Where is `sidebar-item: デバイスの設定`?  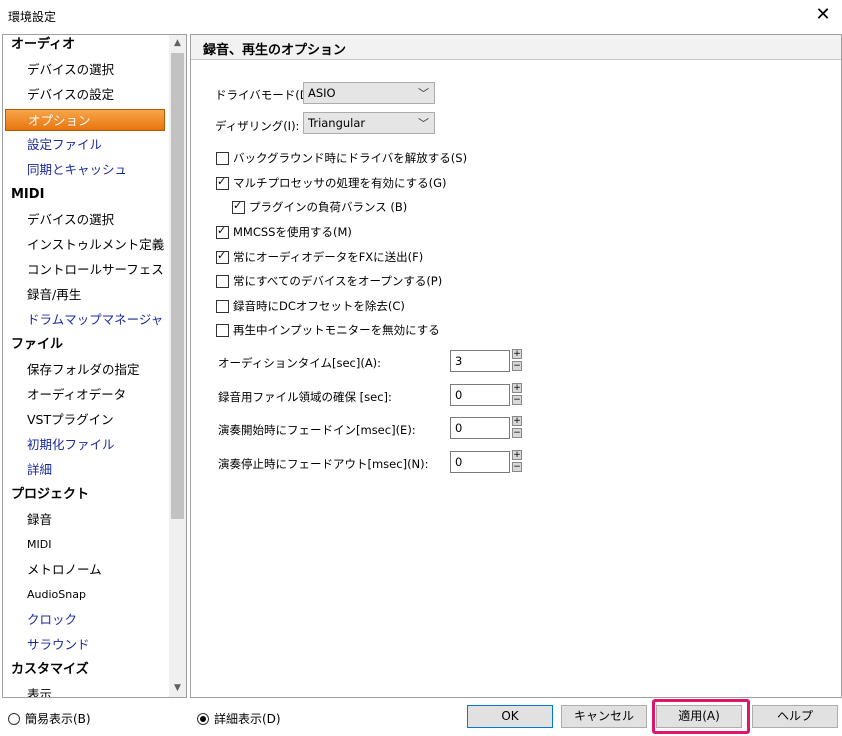 sidebar-item: デバイスの設定 is located at coordinates (94, 95).